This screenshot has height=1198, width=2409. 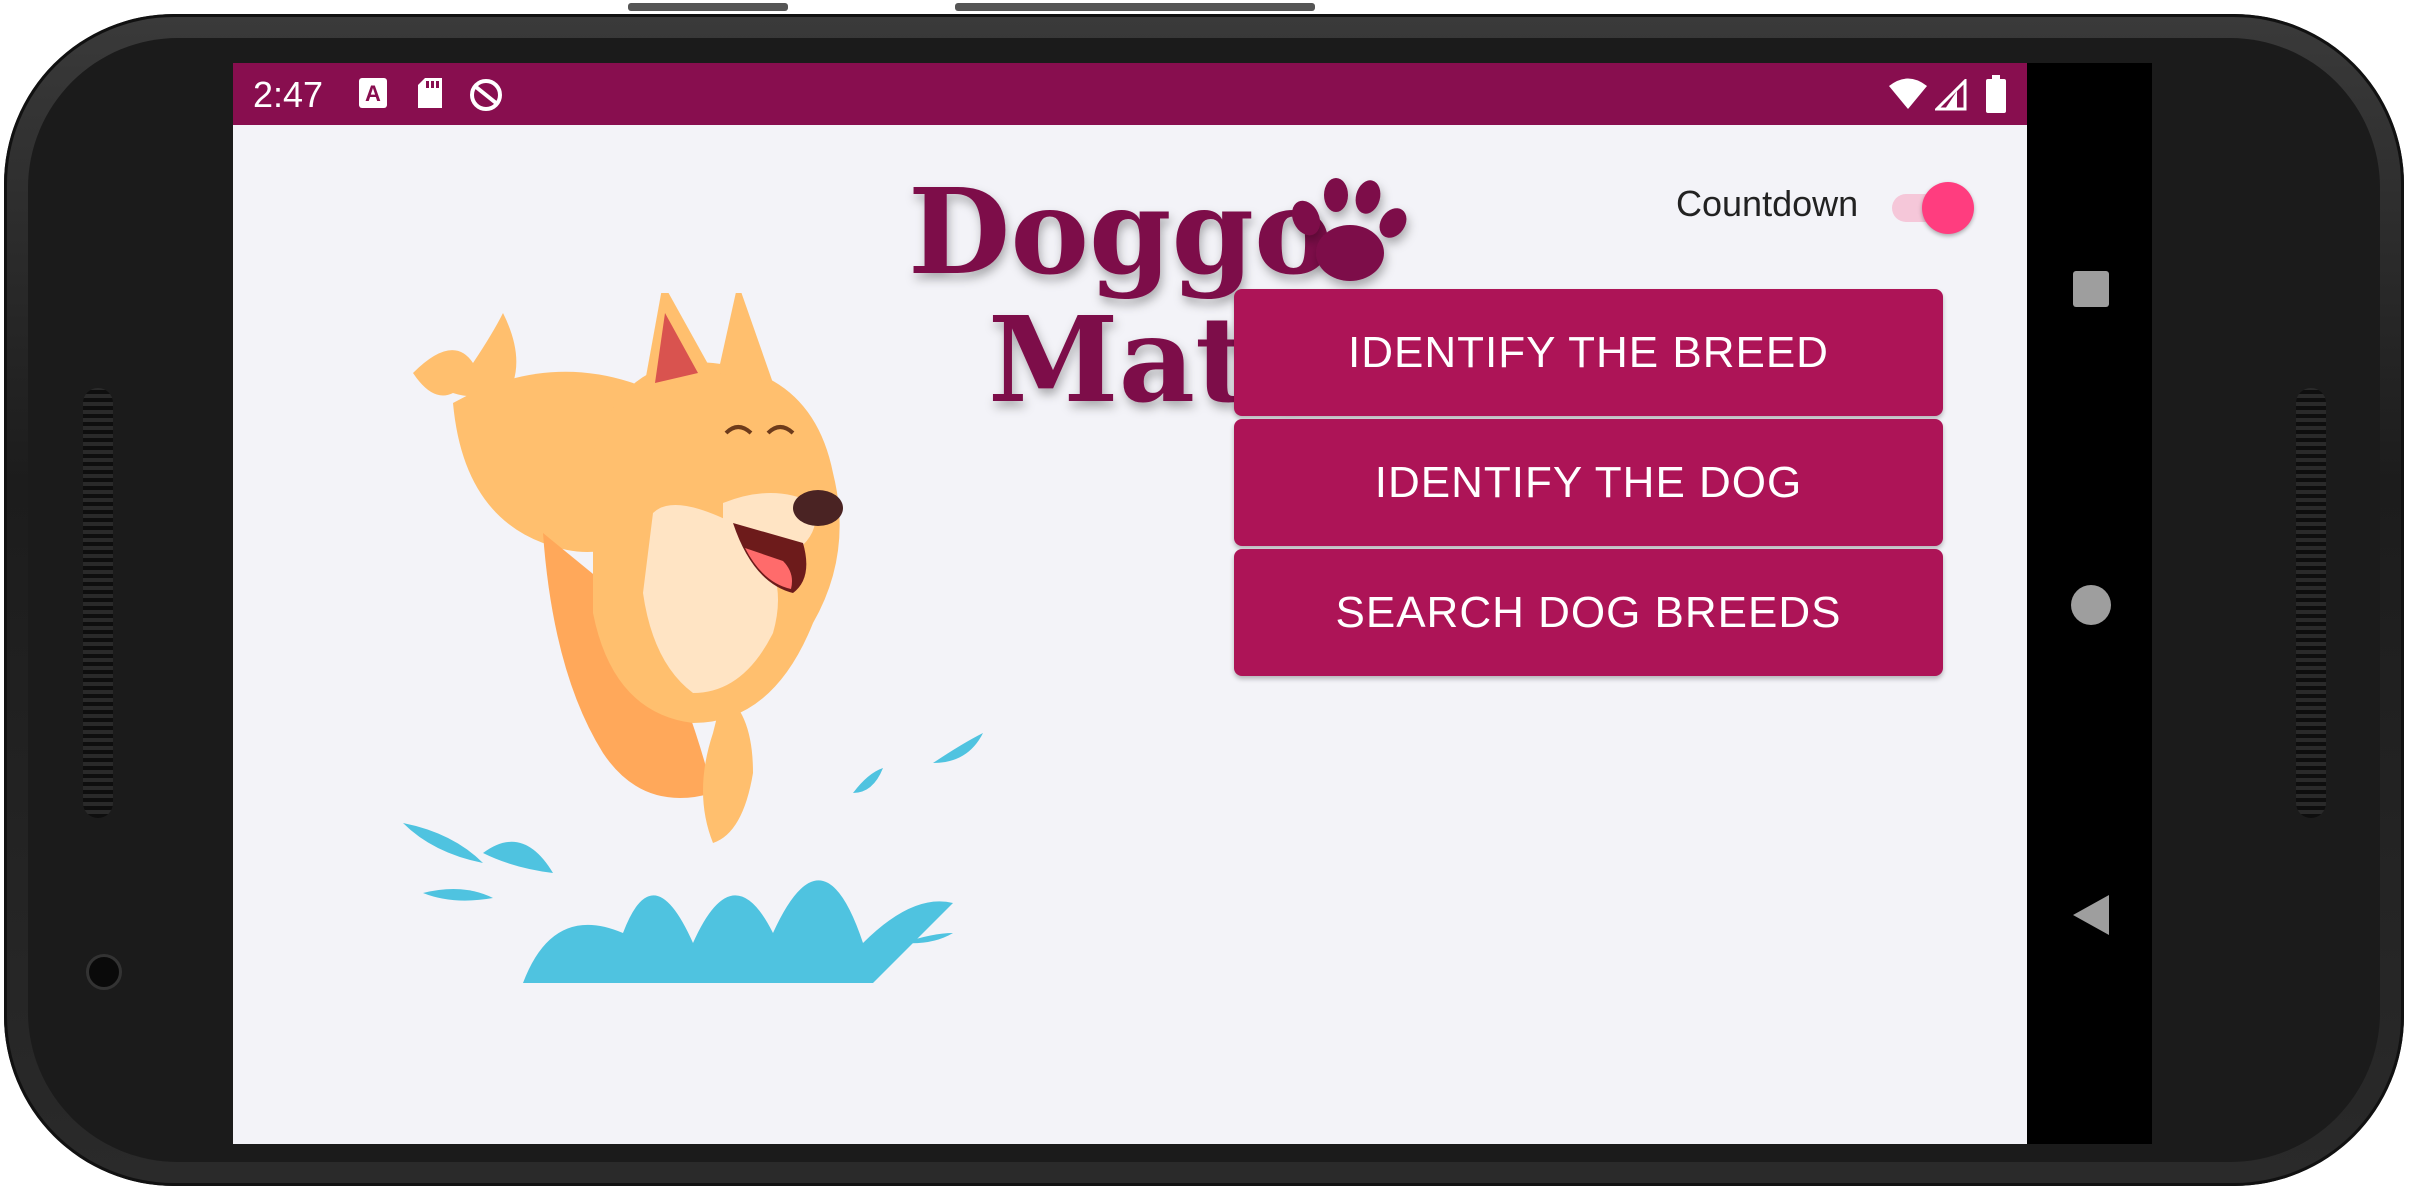 What do you see at coordinates (98, 603) in the screenshot?
I see `left-speaker-grille` at bounding box center [98, 603].